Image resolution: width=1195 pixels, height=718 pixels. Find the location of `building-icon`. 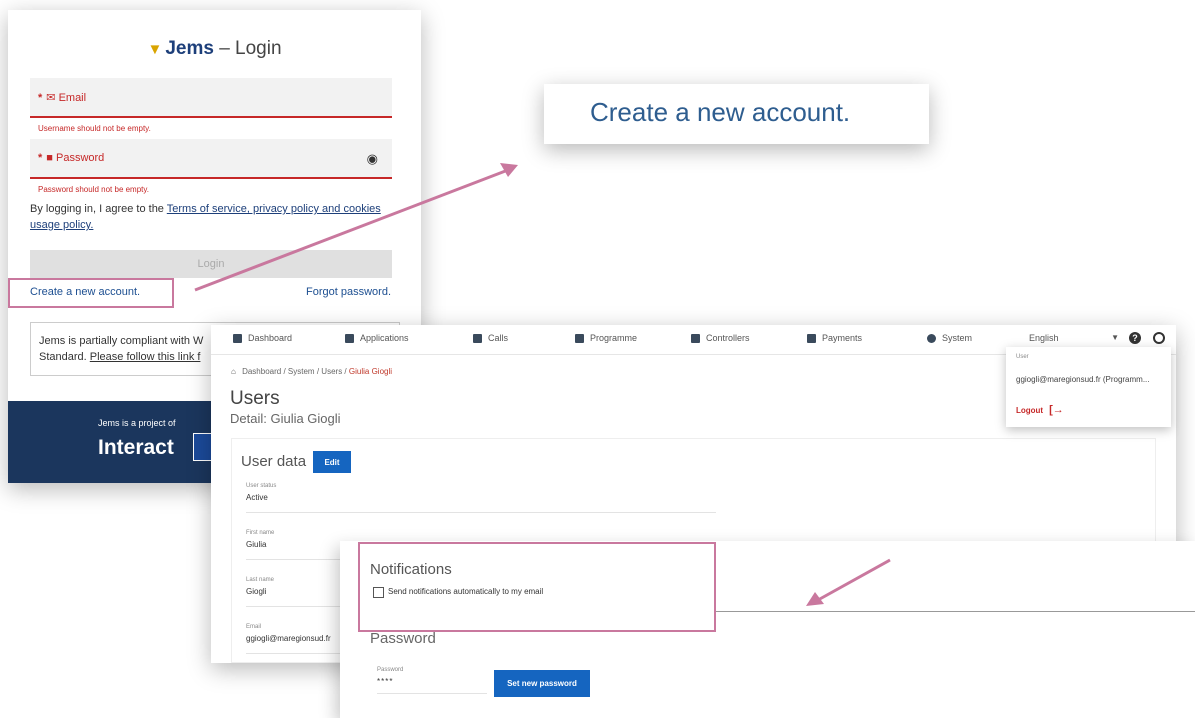

building-icon is located at coordinates (579, 338).